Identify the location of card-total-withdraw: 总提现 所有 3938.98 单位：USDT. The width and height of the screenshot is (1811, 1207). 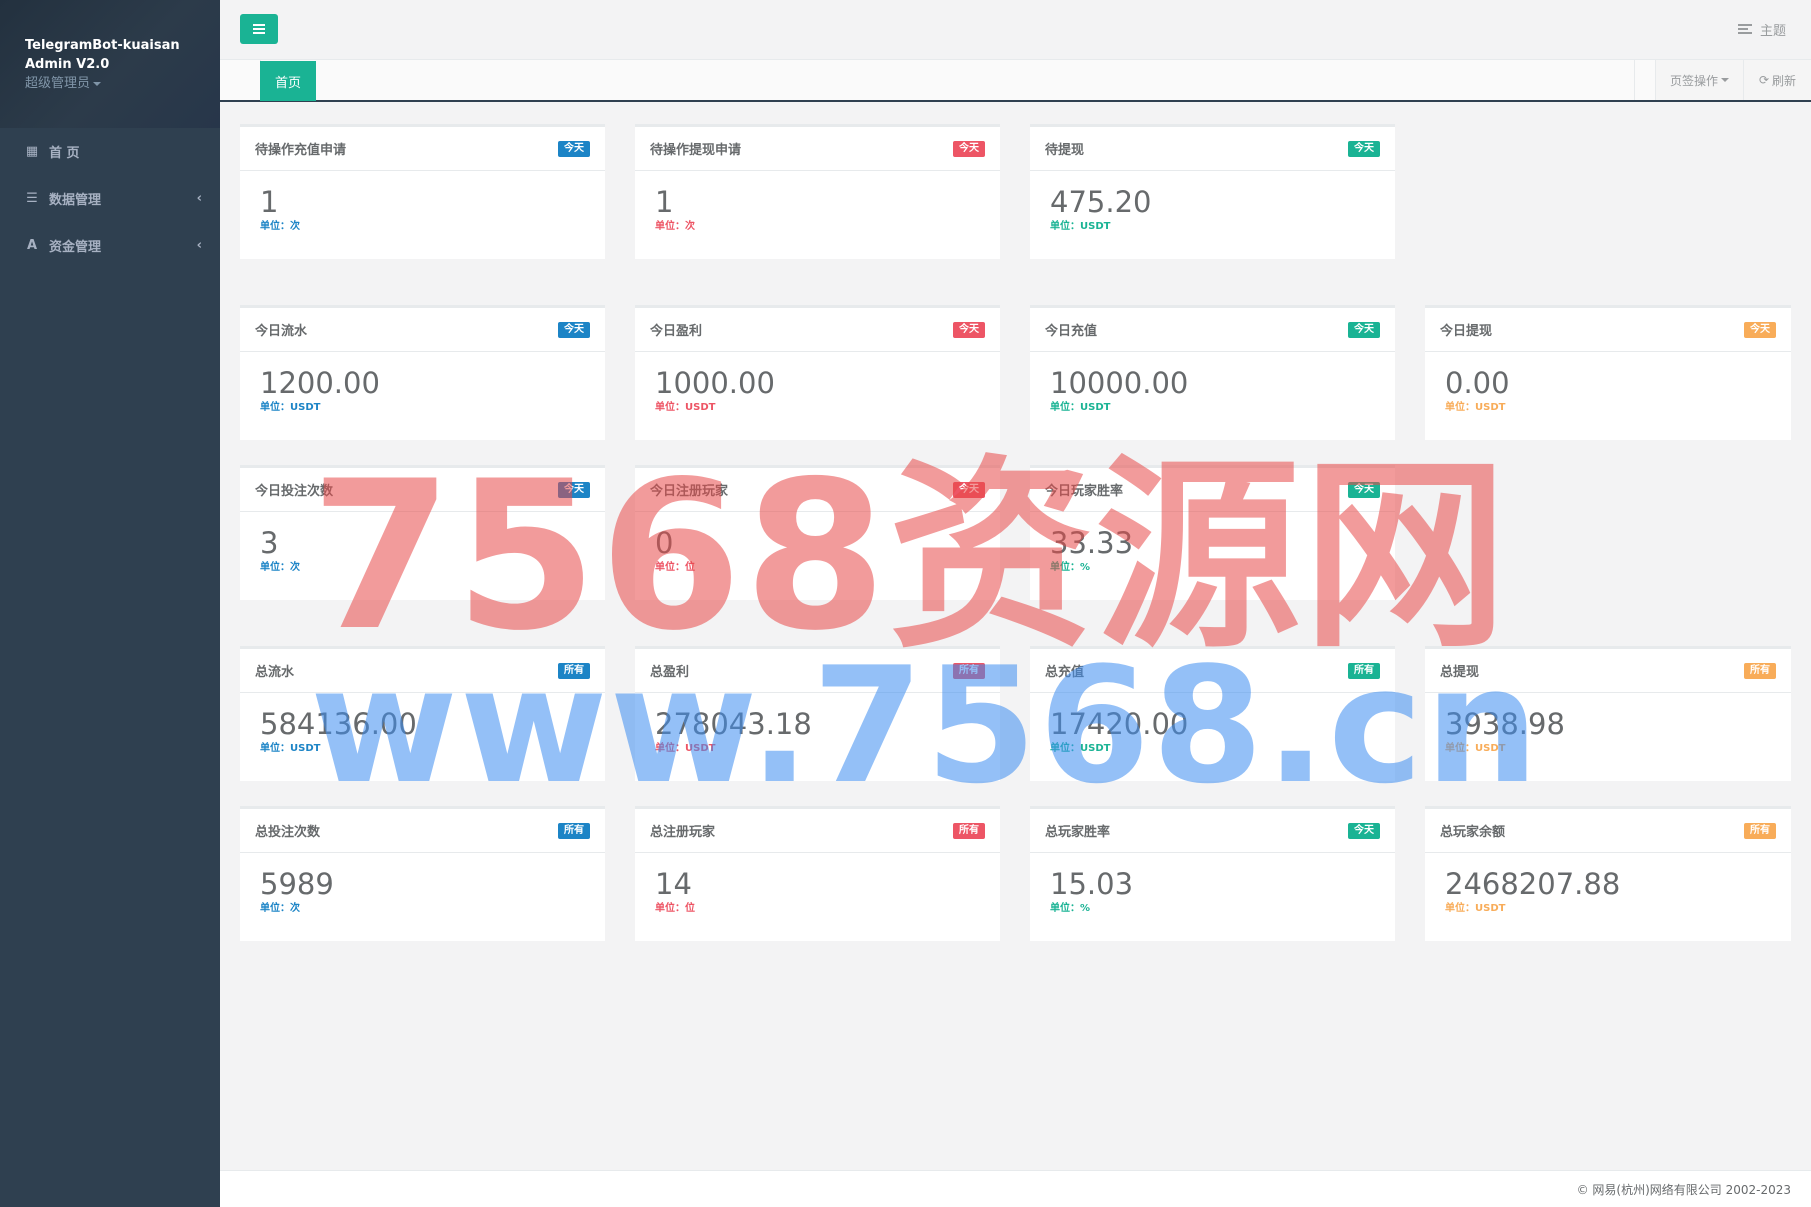
(1608, 713).